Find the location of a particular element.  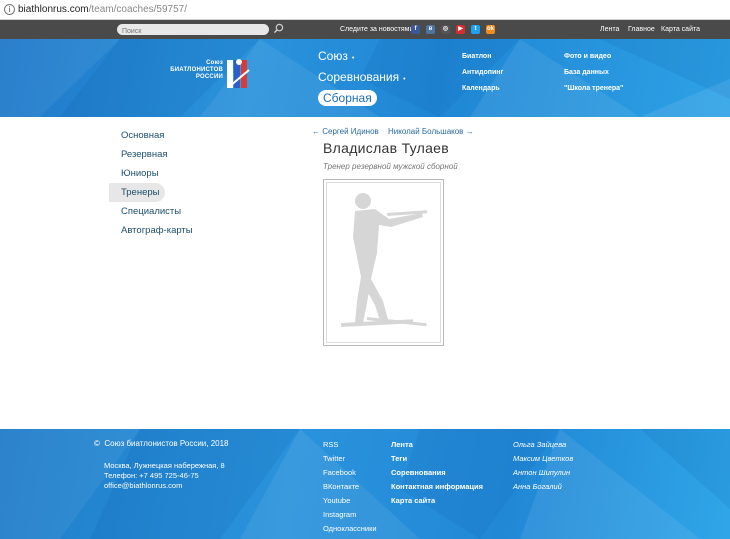

logo-line-1: Союз is located at coordinates (214, 63).